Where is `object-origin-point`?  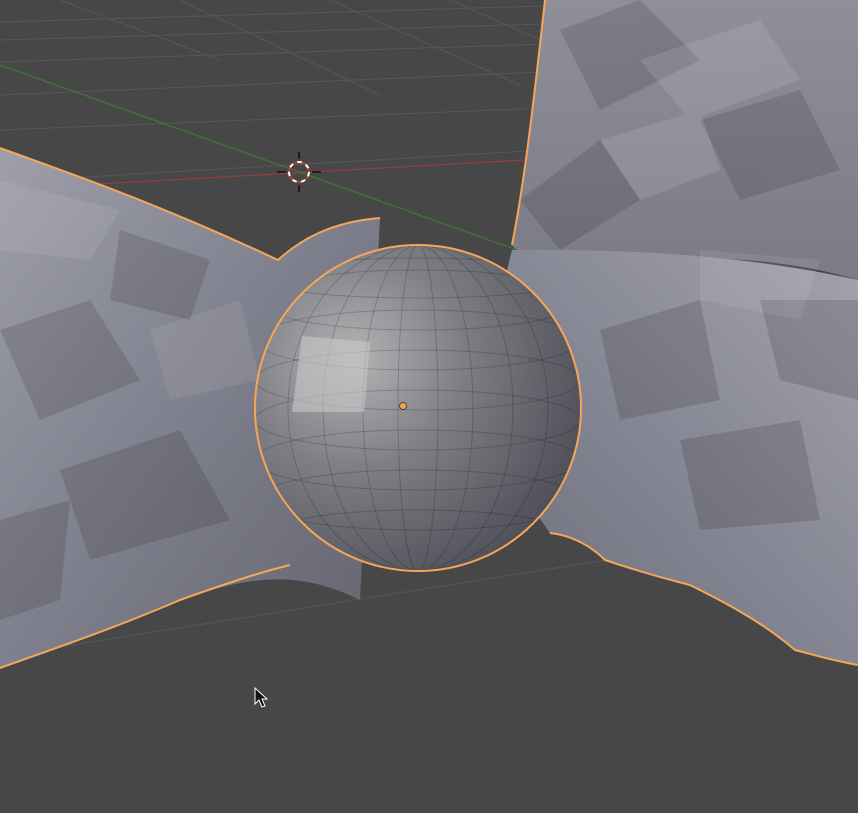 object-origin-point is located at coordinates (403, 406).